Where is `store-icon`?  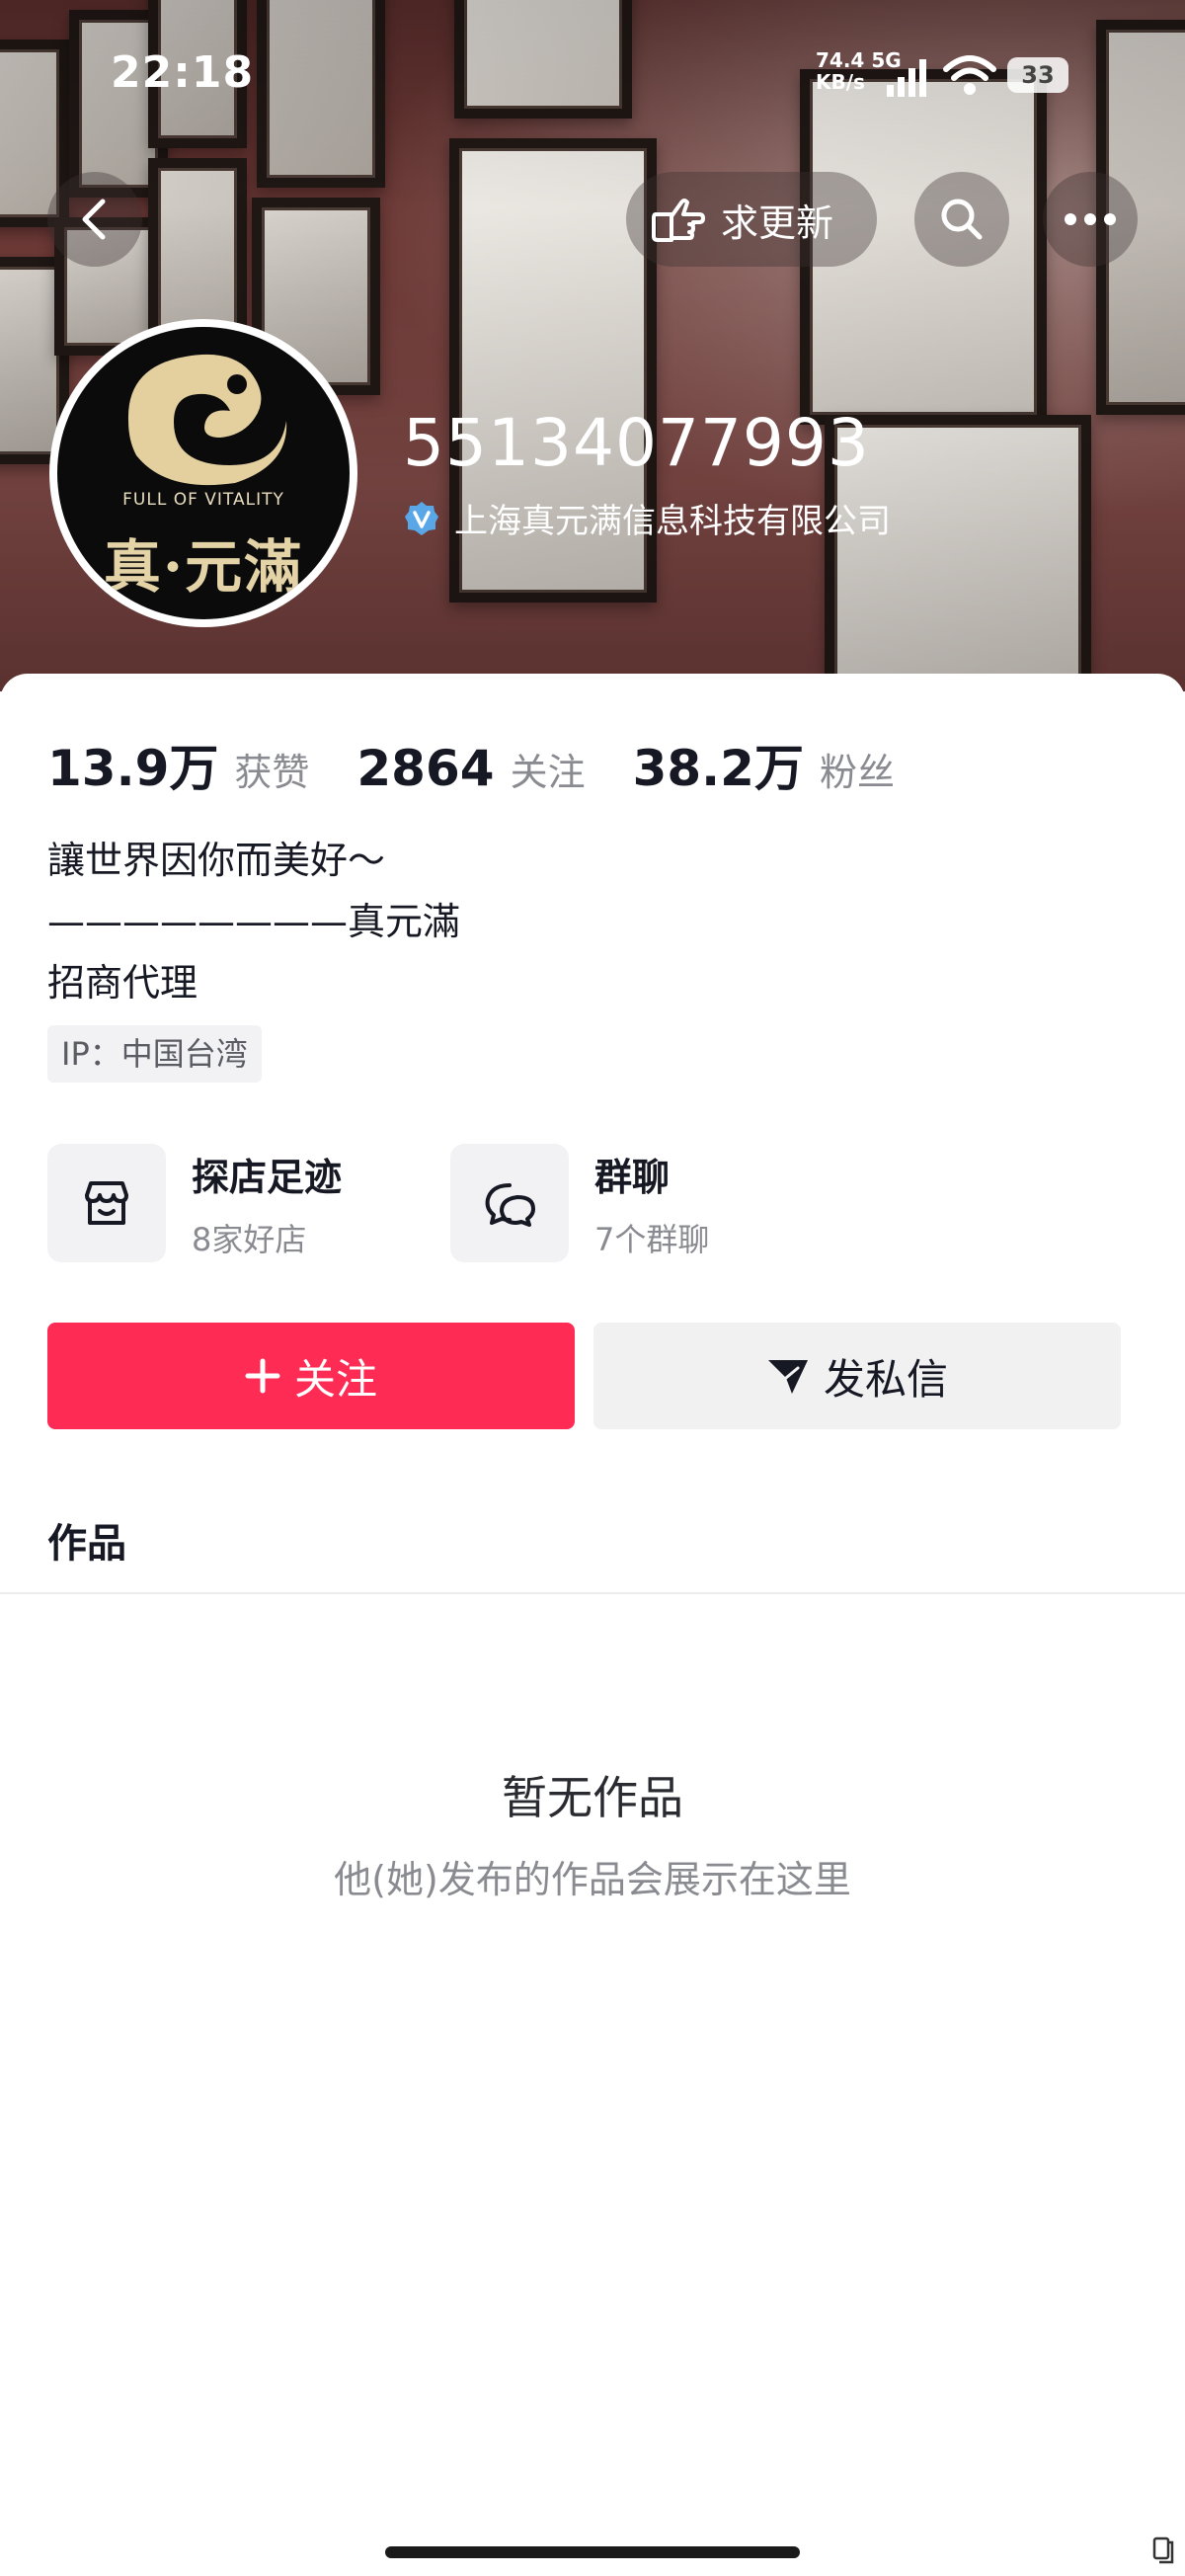
store-icon is located at coordinates (107, 1203).